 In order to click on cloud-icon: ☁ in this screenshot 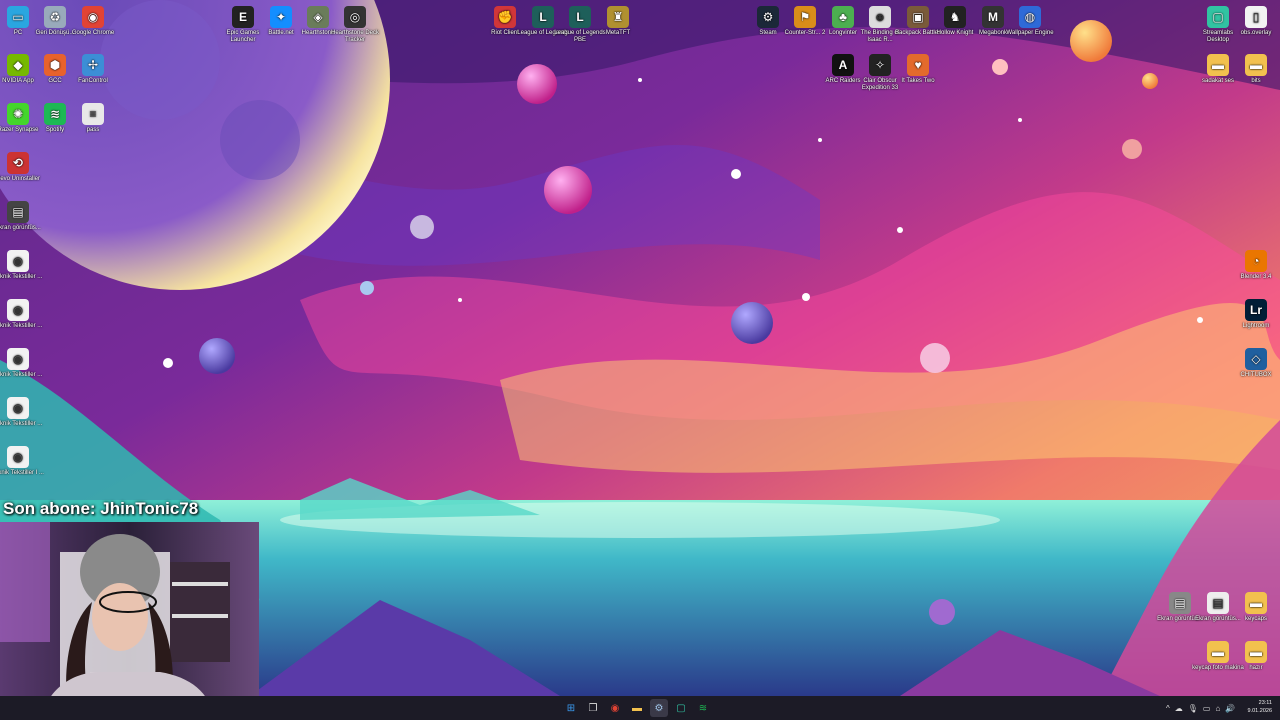, I will do `click(1179, 708)`.